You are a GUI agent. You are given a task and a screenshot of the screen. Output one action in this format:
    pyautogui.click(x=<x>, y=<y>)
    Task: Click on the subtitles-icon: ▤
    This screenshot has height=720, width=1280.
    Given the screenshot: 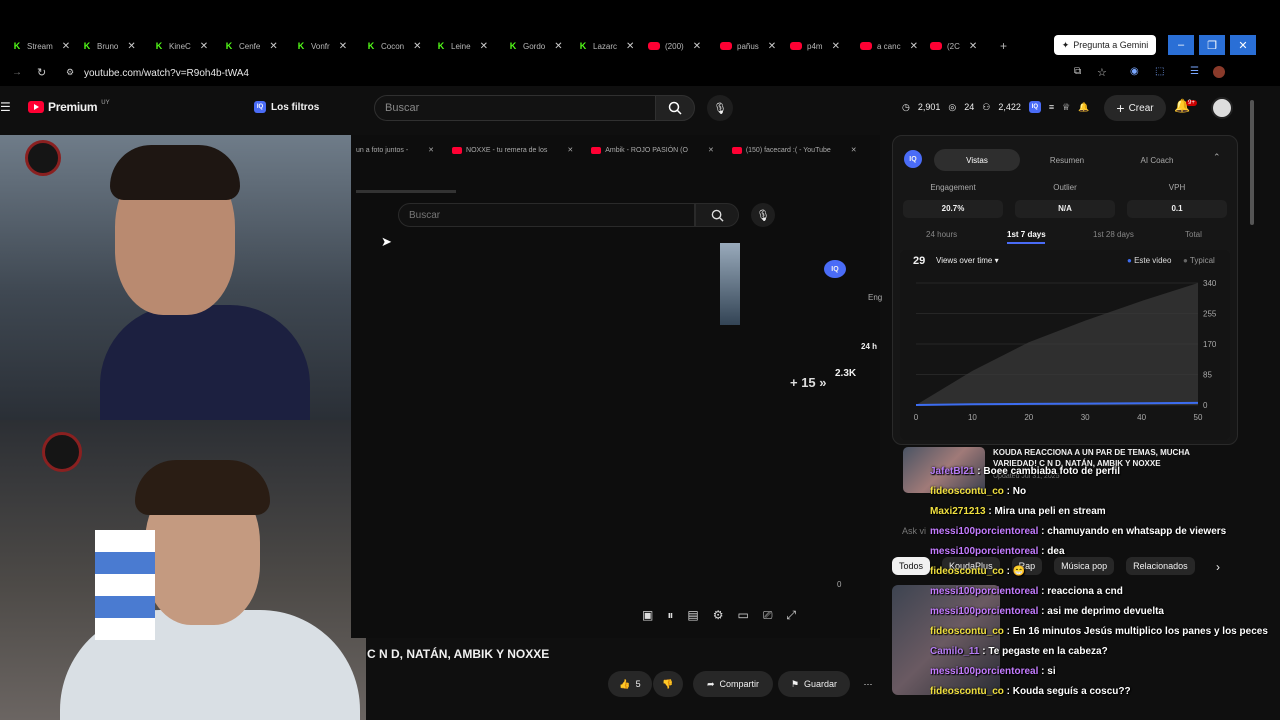 What is the action you would take?
    pyautogui.click(x=692, y=615)
    